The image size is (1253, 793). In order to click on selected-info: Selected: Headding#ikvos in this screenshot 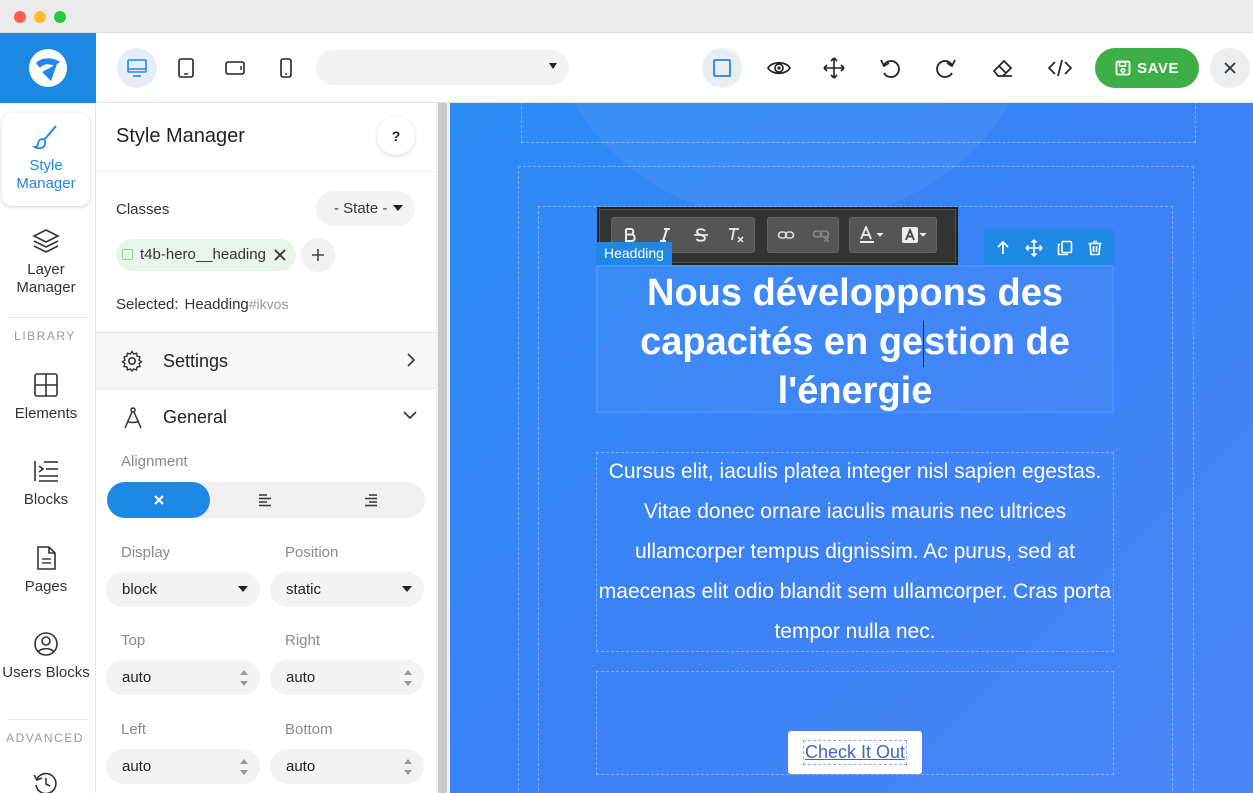, I will do `click(202, 304)`.